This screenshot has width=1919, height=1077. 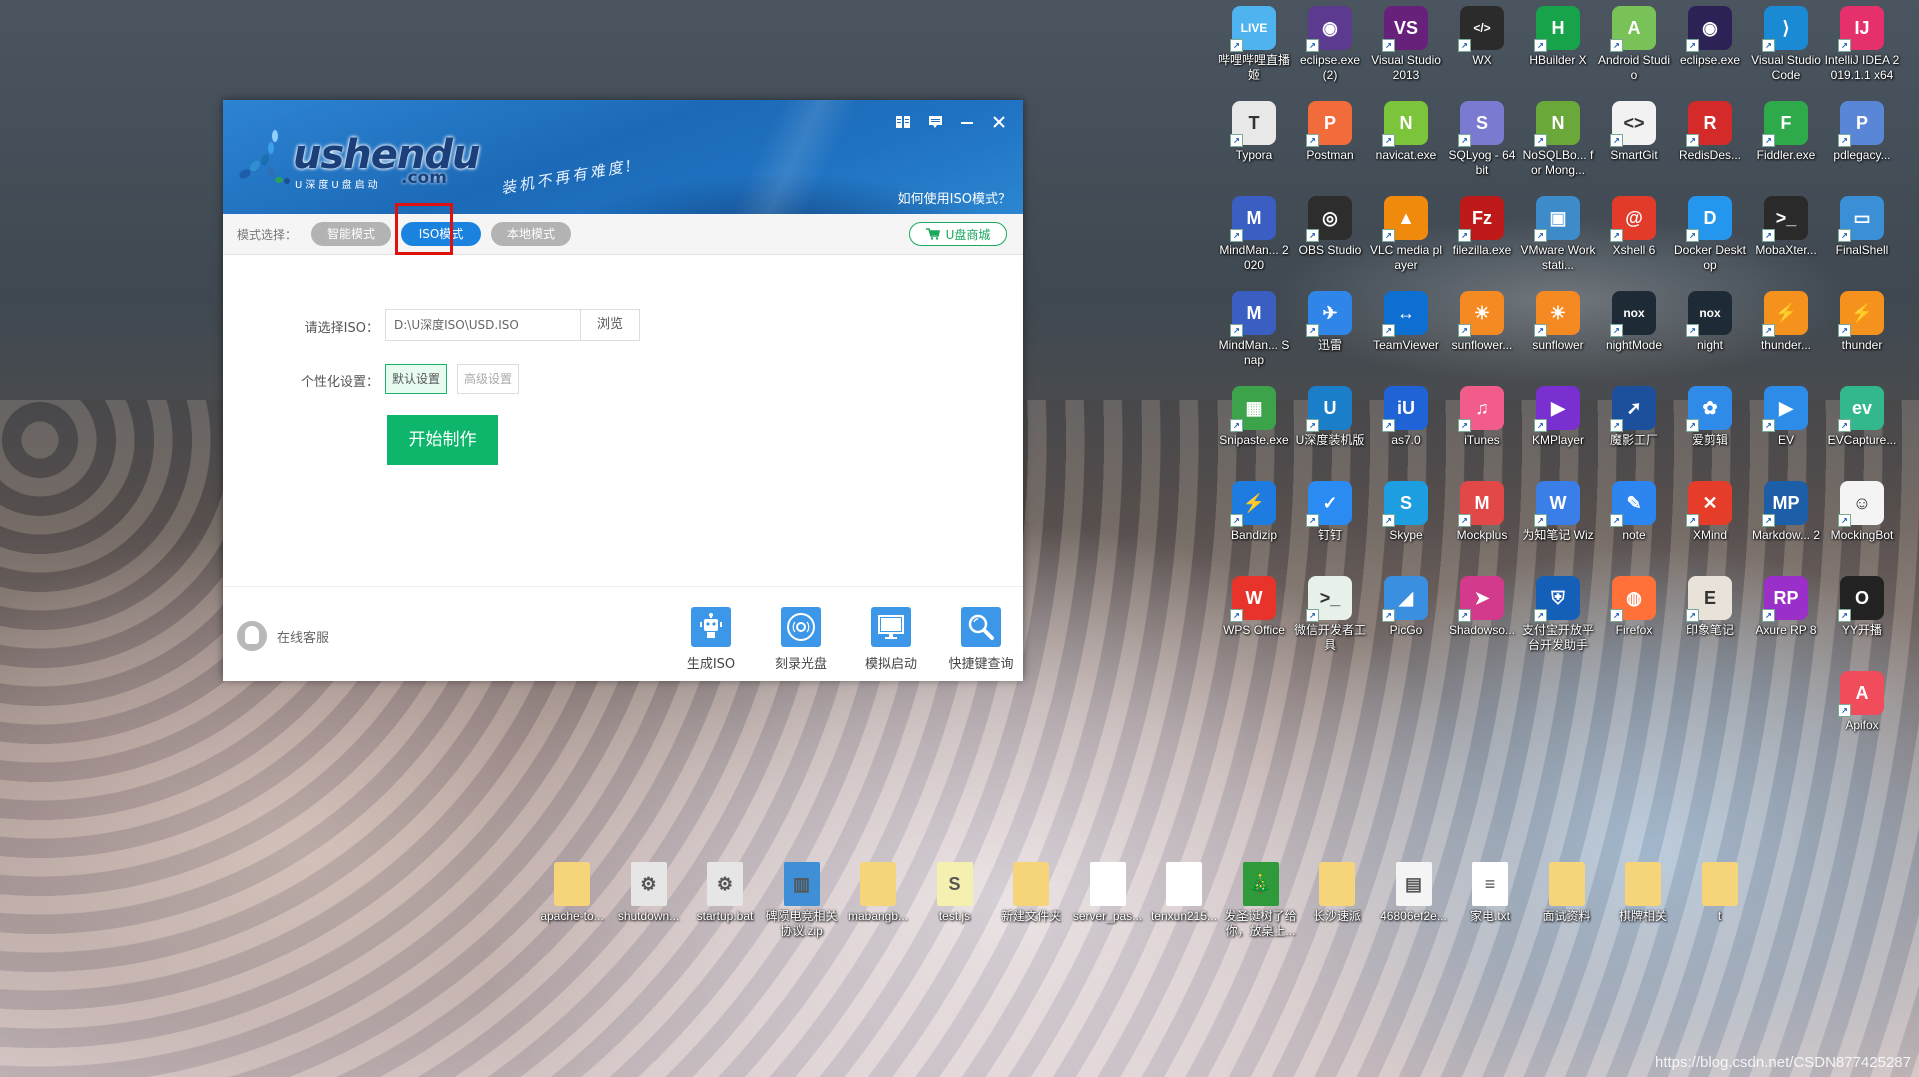 What do you see at coordinates (981, 639) in the screenshot?
I see `tool-hotkey-lookup: 快捷键查询` at bounding box center [981, 639].